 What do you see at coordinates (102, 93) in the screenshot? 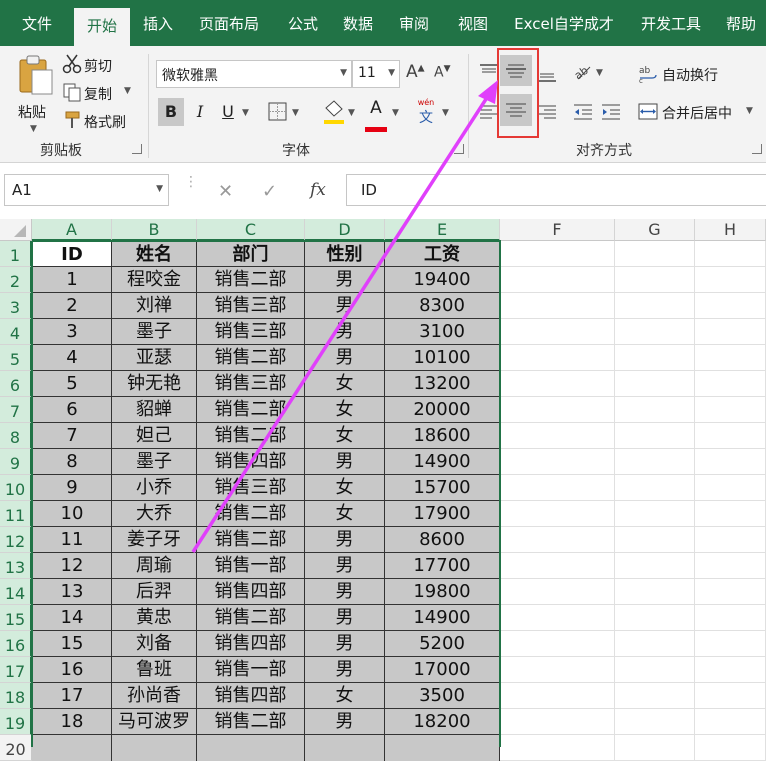
I see `copy-button: 复制 ▼` at bounding box center [102, 93].